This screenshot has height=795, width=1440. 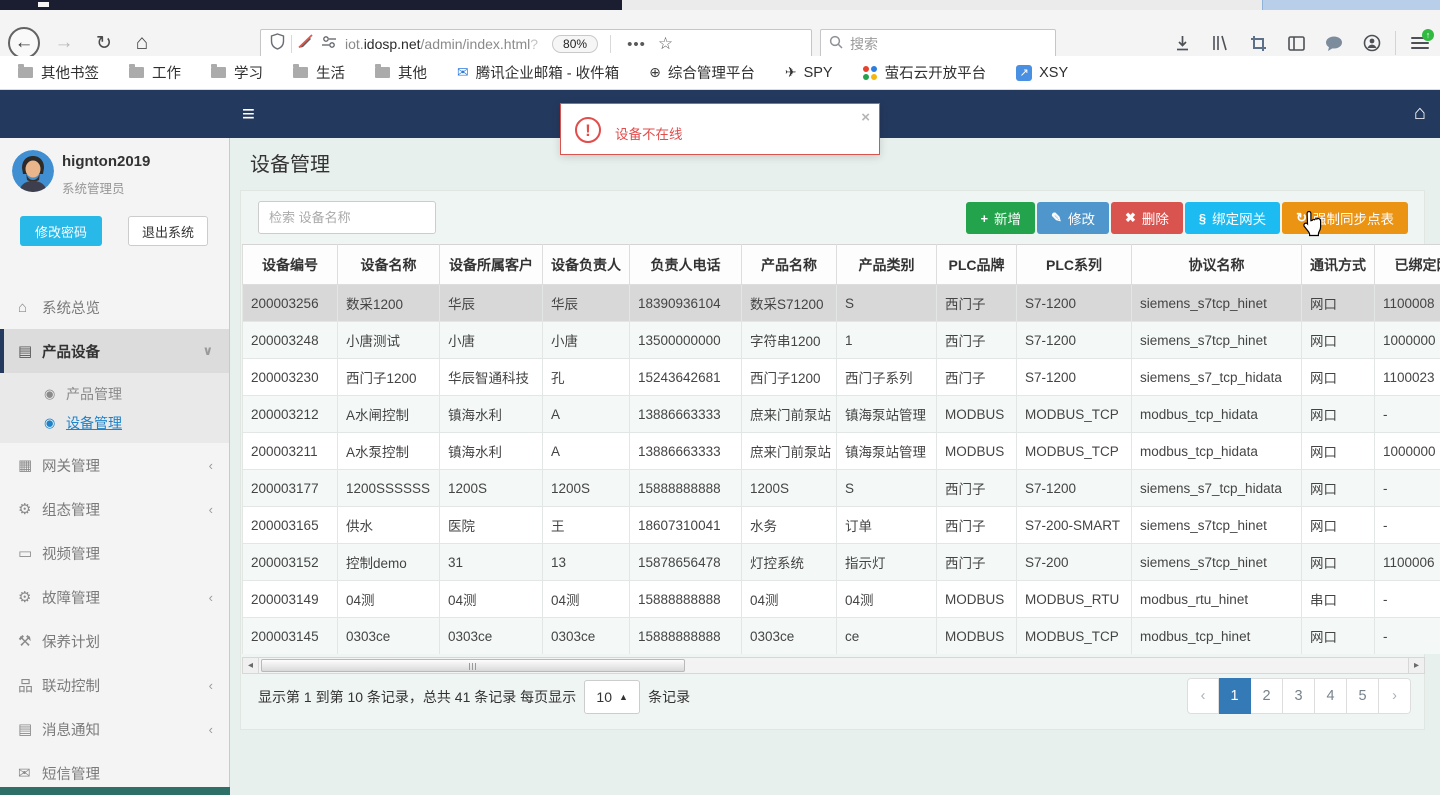 What do you see at coordinates (1042, 73) in the screenshot?
I see `bookmark-xsy: ↗ XSY` at bounding box center [1042, 73].